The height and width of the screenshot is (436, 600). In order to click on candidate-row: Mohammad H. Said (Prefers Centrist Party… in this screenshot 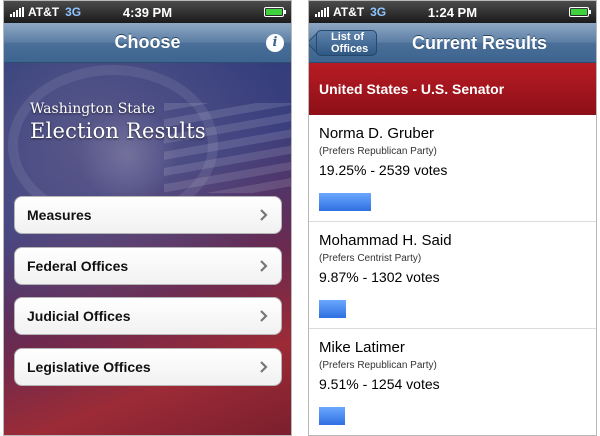, I will do `click(452, 275)`.